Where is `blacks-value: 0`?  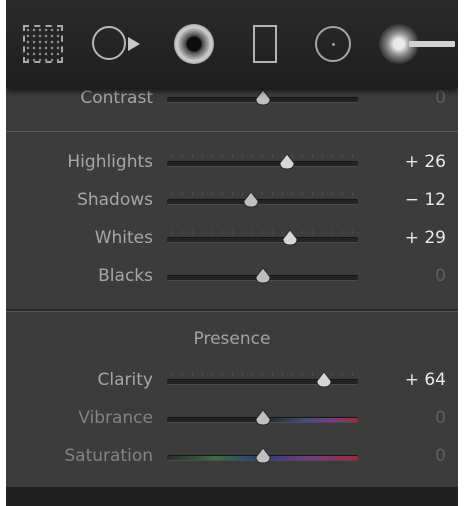 blacks-value: 0 is located at coordinates (440, 276).